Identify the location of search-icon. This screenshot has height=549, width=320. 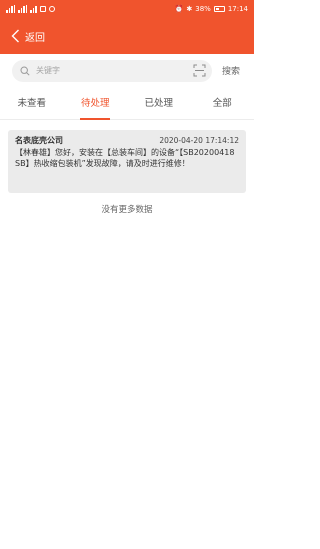
(25, 70).